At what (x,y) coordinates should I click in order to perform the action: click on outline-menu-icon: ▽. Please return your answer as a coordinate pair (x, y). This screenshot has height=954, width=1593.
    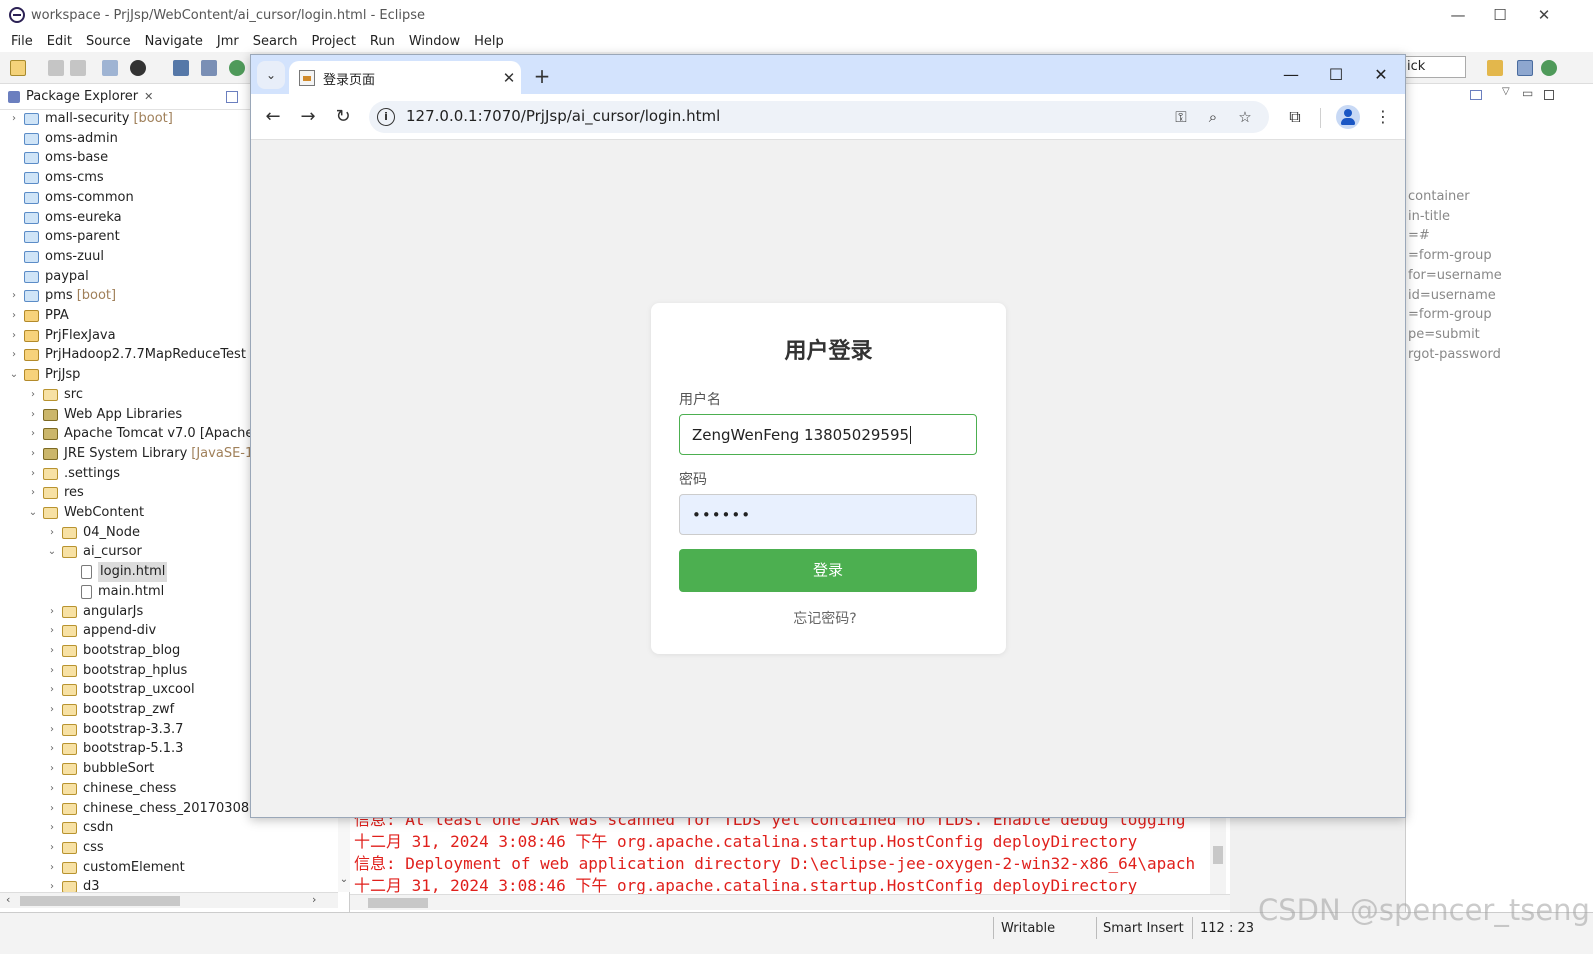
    Looking at the image, I should click on (1506, 91).